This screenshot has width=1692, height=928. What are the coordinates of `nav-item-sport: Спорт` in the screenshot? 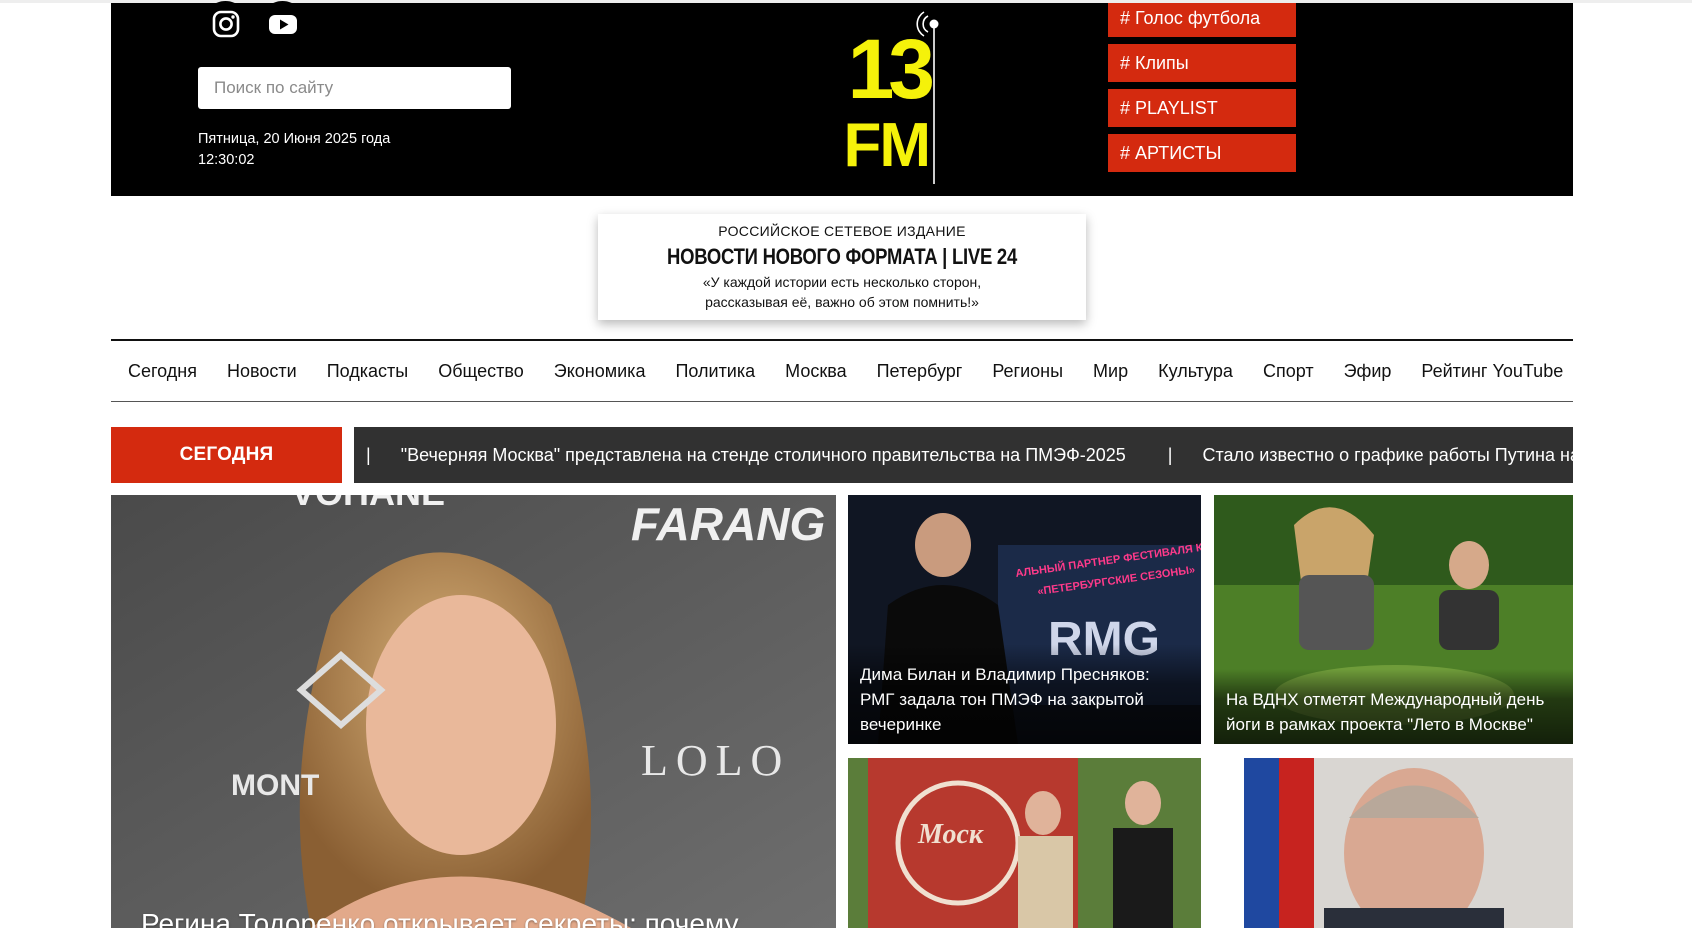 It's located at (1288, 371).